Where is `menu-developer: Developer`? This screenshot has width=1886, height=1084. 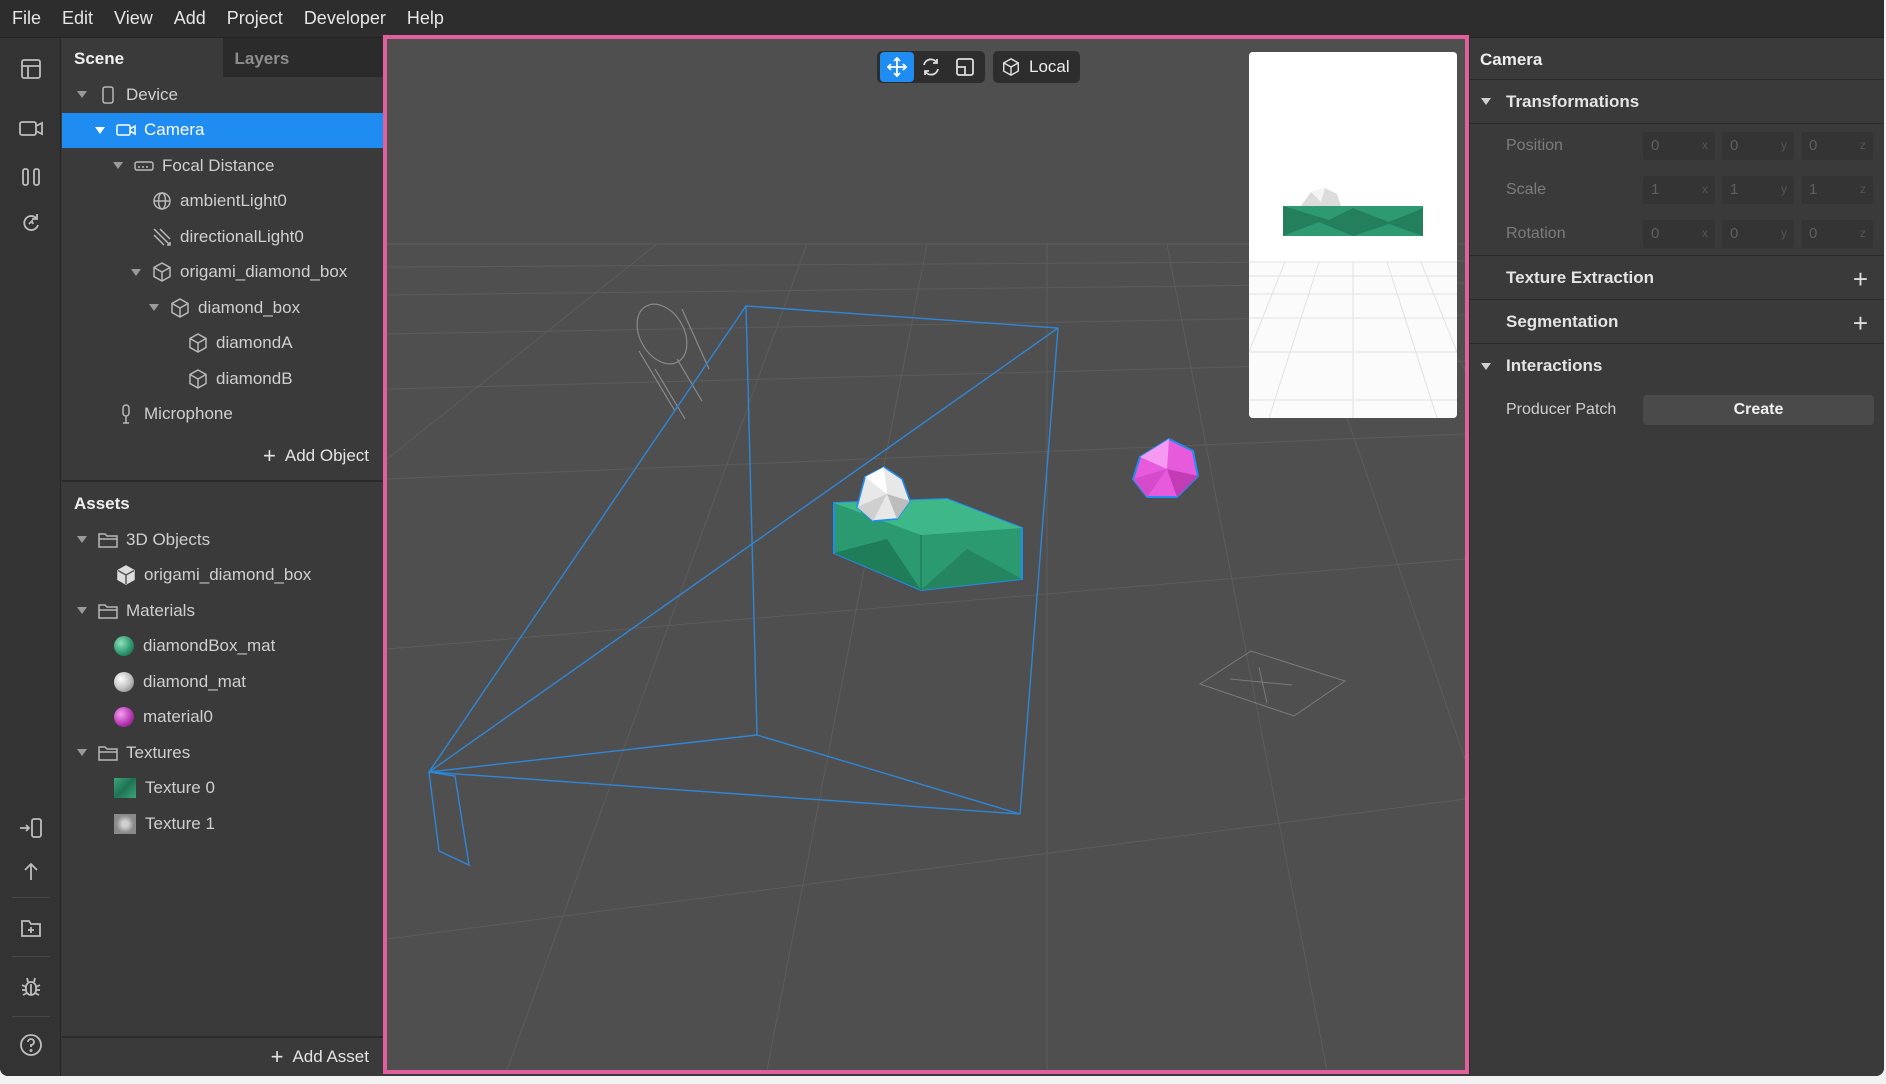 menu-developer: Developer is located at coordinates (345, 18).